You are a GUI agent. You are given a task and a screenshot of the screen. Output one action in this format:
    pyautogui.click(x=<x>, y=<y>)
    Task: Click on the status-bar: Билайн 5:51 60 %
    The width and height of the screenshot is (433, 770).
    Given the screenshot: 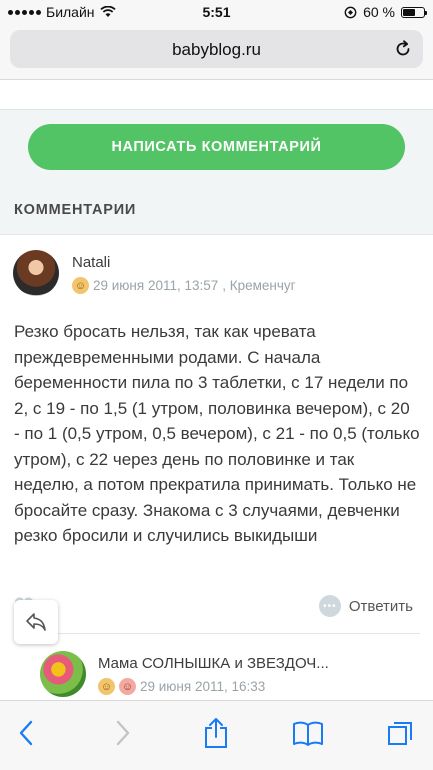 What is the action you would take?
    pyautogui.click(x=216, y=12)
    